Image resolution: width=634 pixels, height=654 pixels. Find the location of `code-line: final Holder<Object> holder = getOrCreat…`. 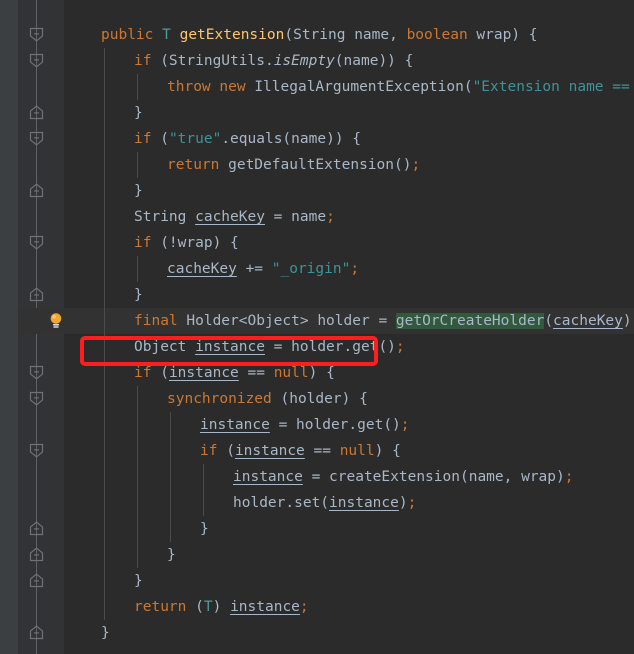

code-line: final Holder<Object> holder = getOrCreat… is located at coordinates (384, 321).